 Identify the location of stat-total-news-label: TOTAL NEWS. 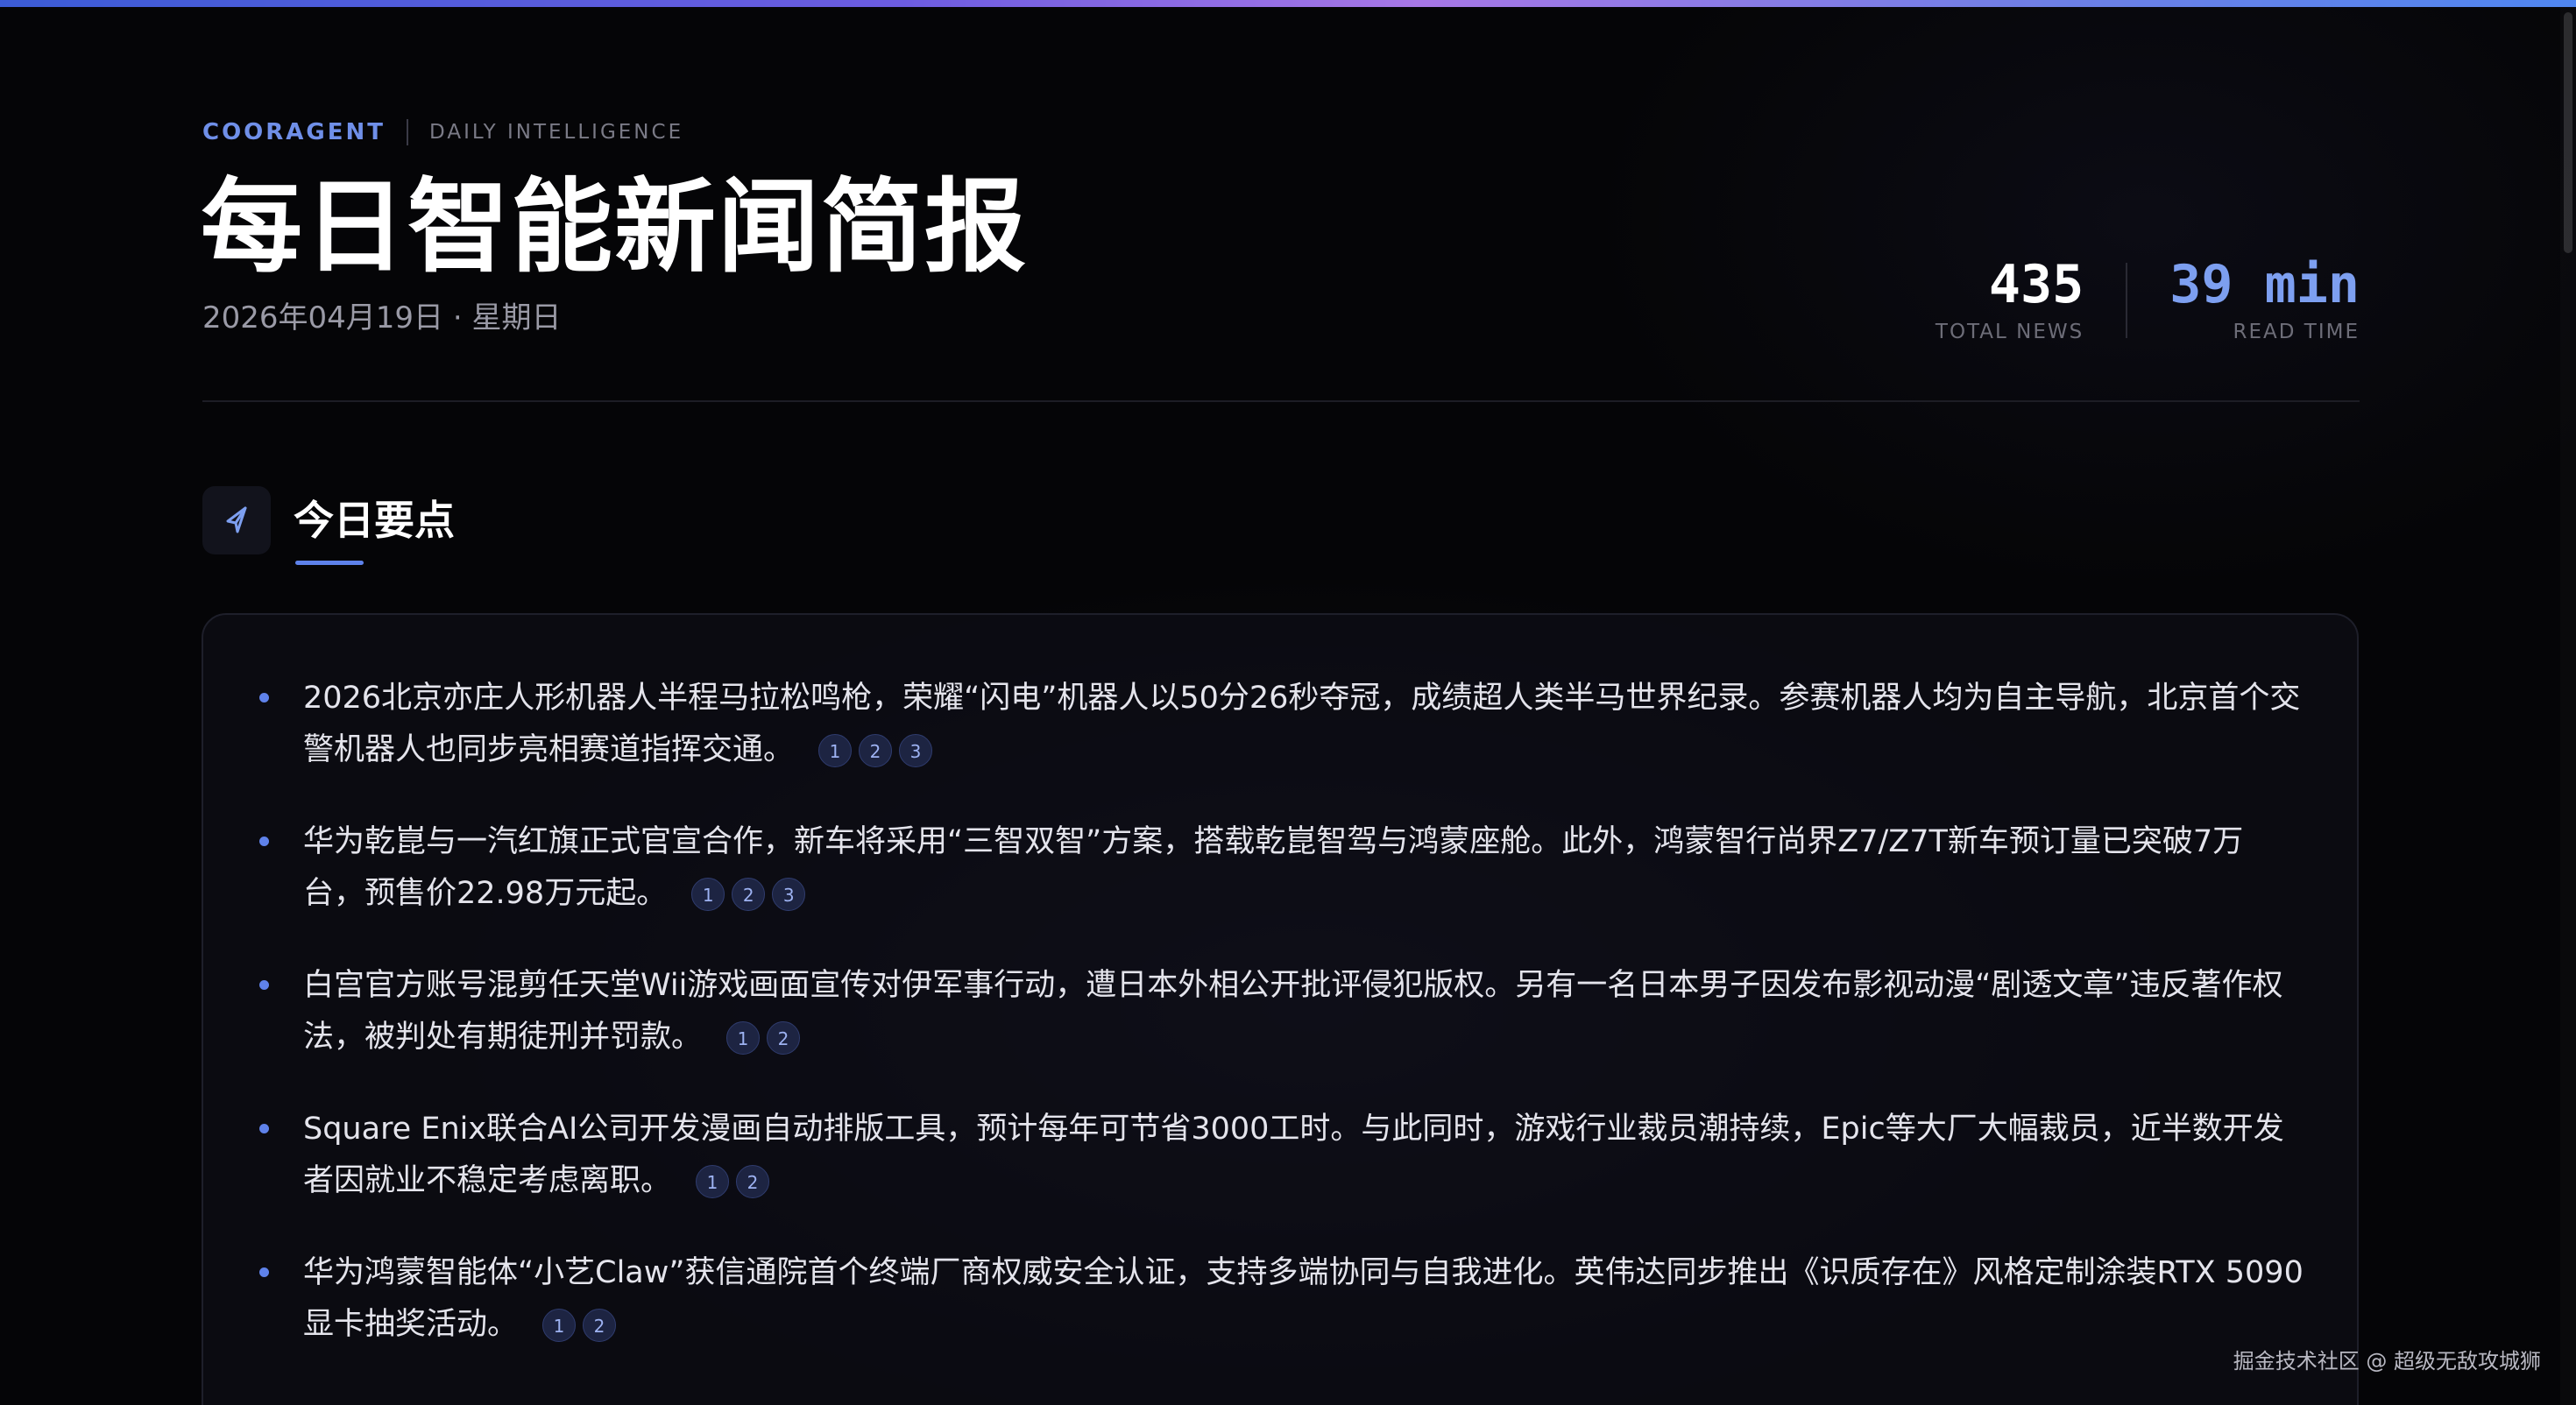
(2009, 332).